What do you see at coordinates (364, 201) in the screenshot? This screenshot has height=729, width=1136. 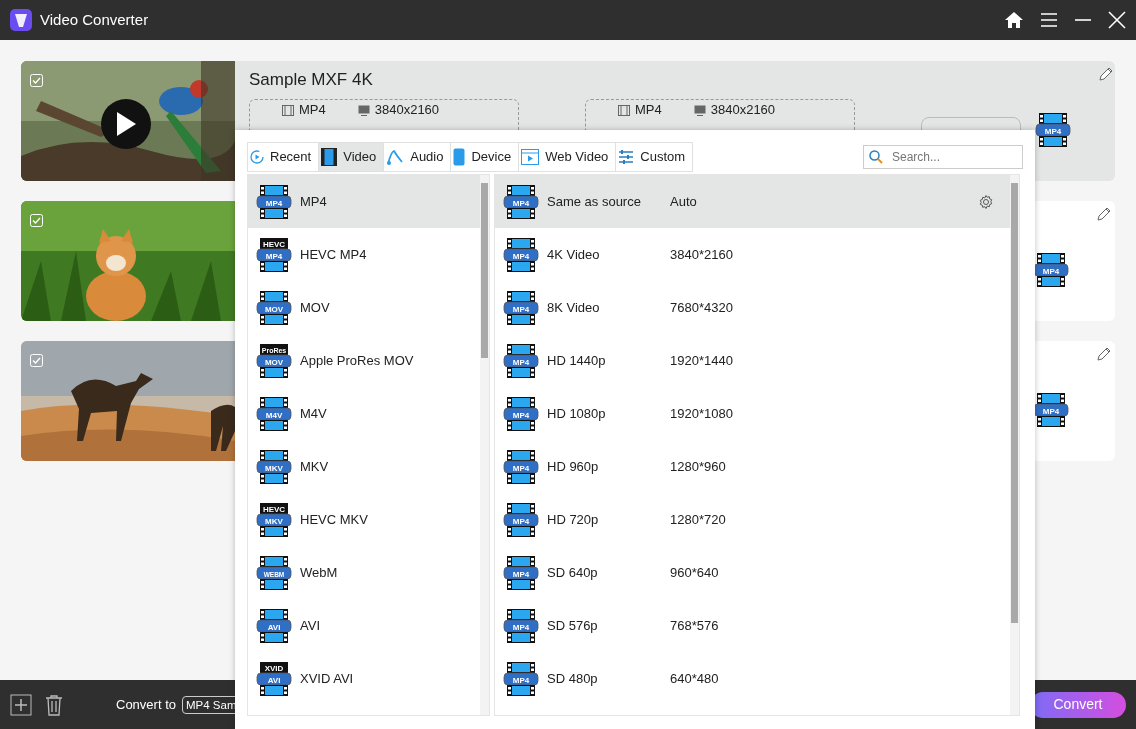 I see `format-item: MP4 MP4` at bounding box center [364, 201].